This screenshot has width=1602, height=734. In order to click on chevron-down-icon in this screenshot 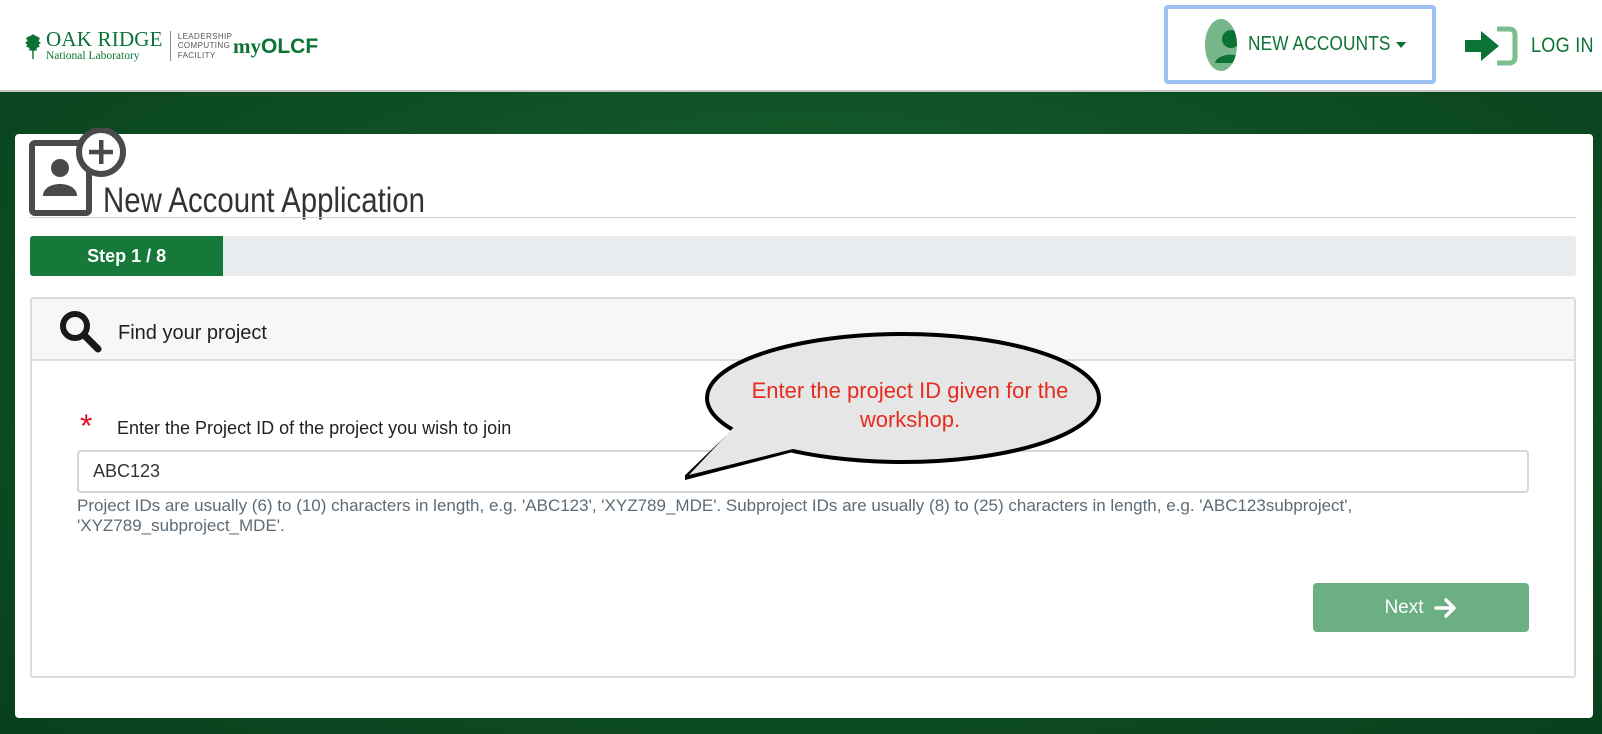, I will do `click(1401, 44)`.